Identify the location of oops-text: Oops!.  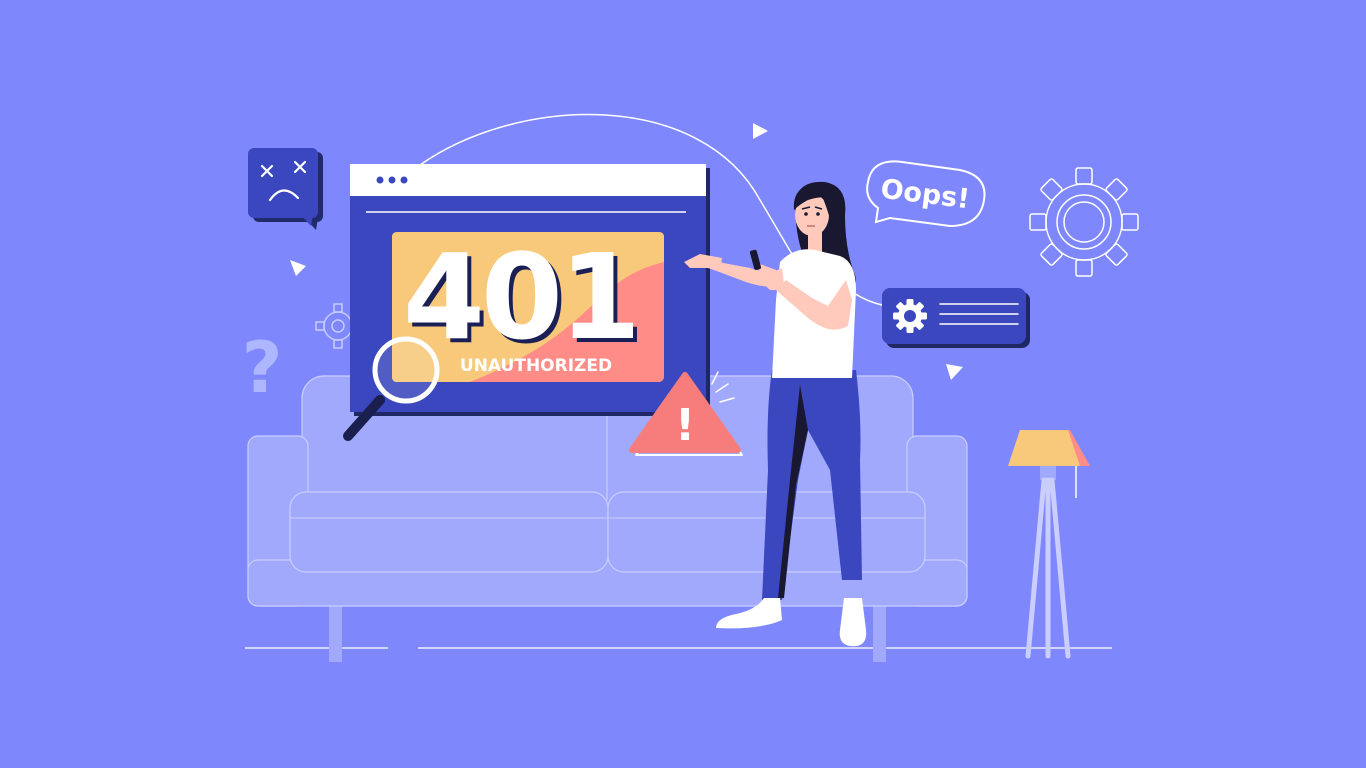
(925, 195).